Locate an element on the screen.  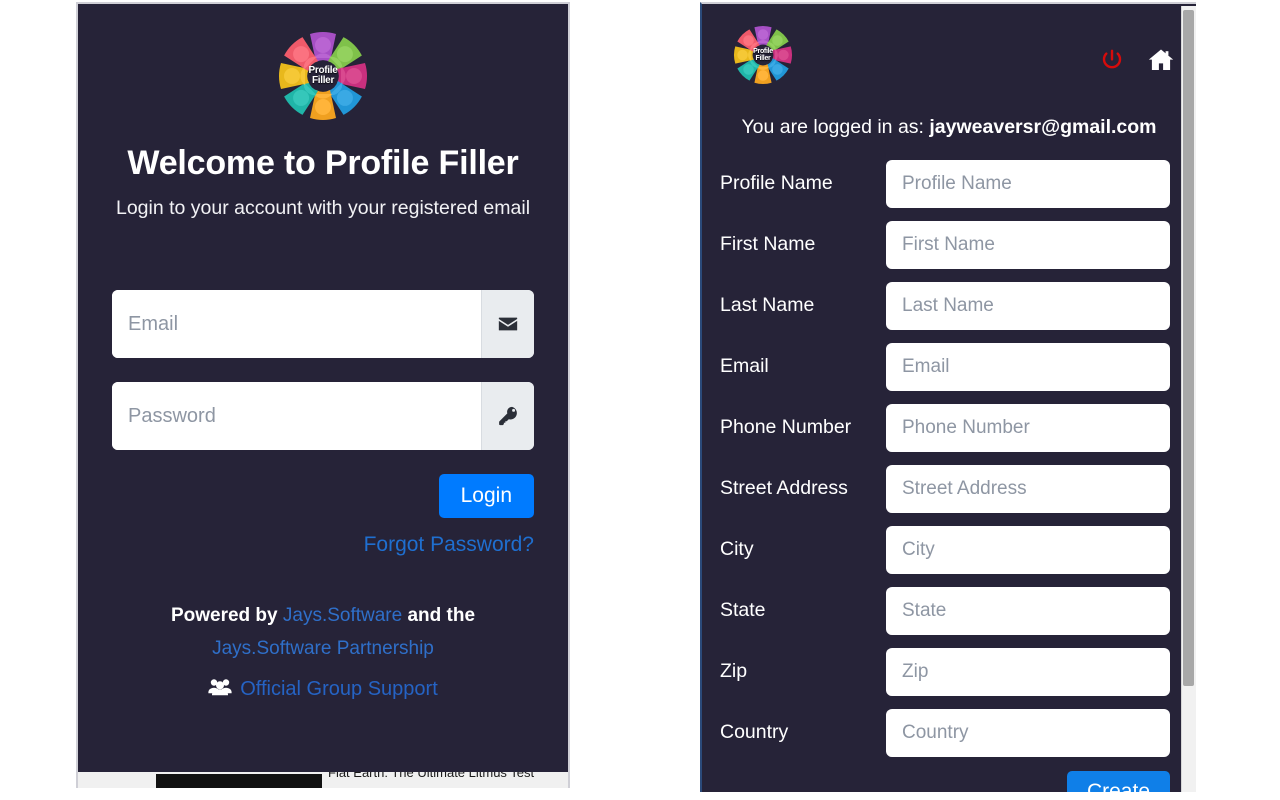
profile-header: Profile Filler is located at coordinates (949, 57).